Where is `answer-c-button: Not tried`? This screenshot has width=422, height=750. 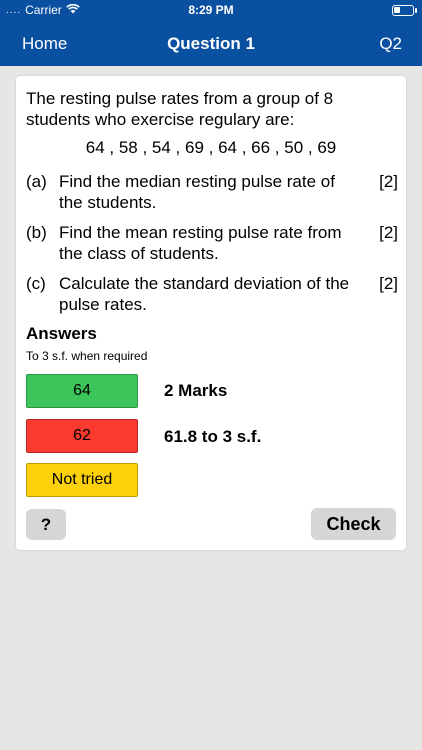
answer-c-button: Not tried is located at coordinates (82, 480).